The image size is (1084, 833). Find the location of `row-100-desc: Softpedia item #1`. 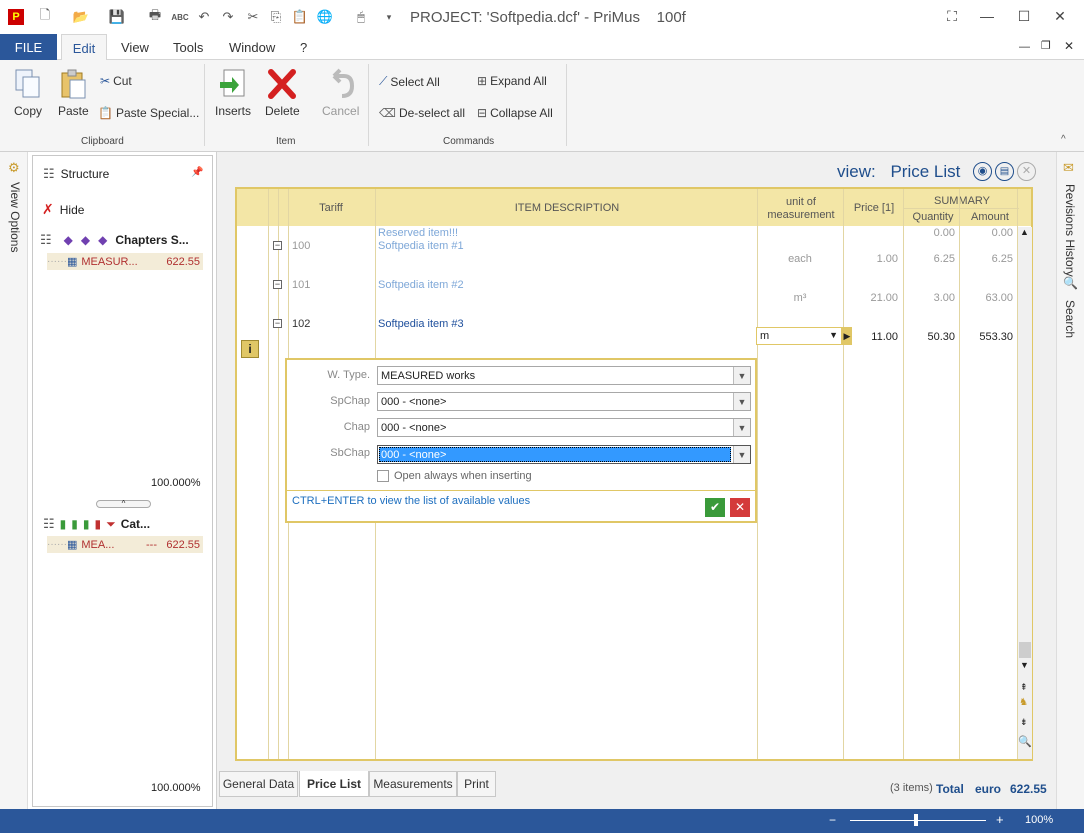

row-100-desc: Softpedia item #1 is located at coordinates (421, 246).